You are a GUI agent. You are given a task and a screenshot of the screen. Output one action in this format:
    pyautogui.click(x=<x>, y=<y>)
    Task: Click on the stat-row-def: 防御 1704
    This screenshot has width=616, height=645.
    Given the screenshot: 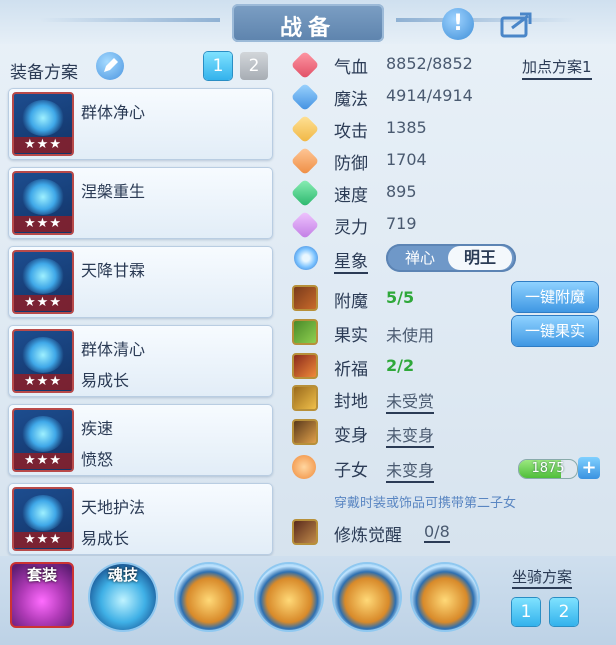 What is the action you would take?
    pyautogui.click(x=450, y=161)
    